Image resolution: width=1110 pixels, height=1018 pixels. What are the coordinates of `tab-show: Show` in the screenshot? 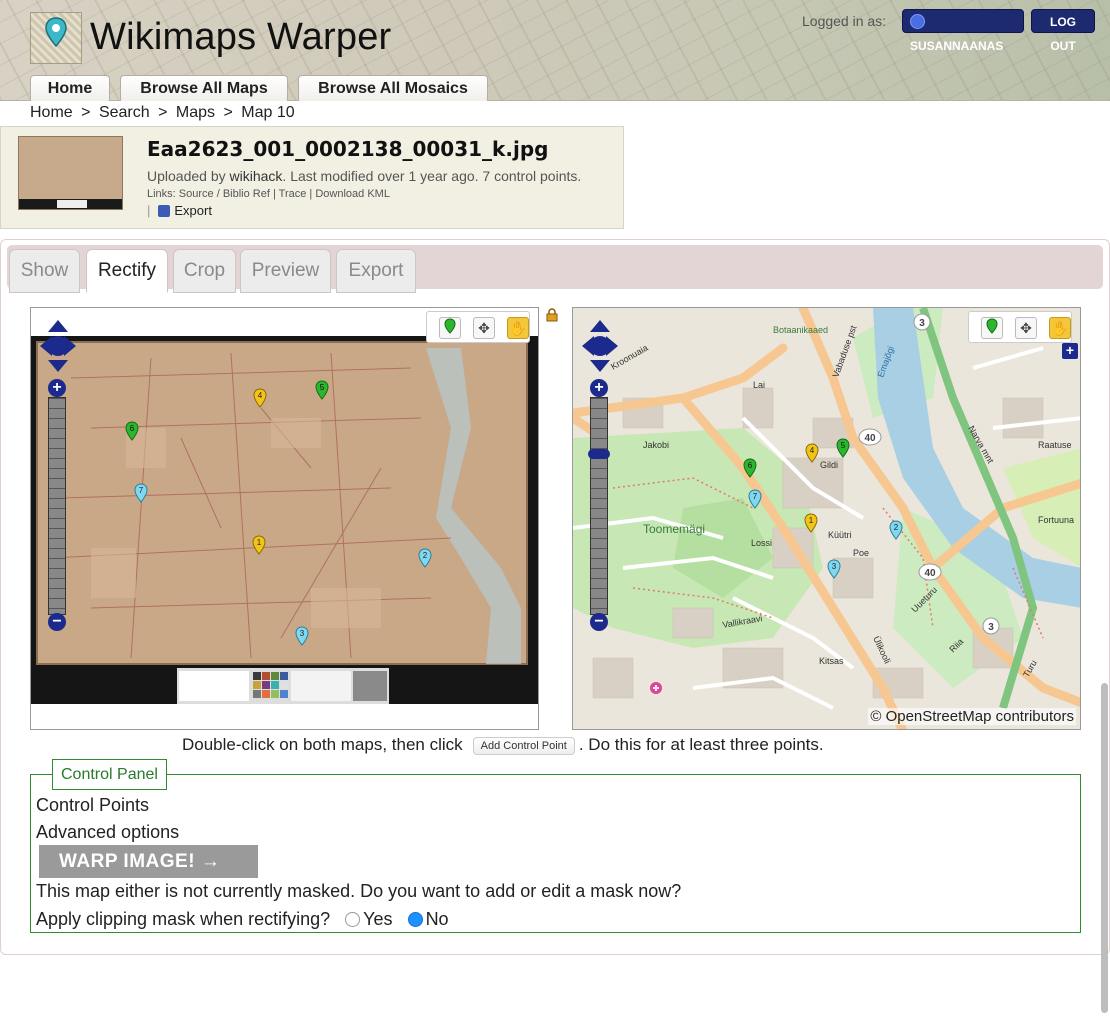 It's located at (44, 271).